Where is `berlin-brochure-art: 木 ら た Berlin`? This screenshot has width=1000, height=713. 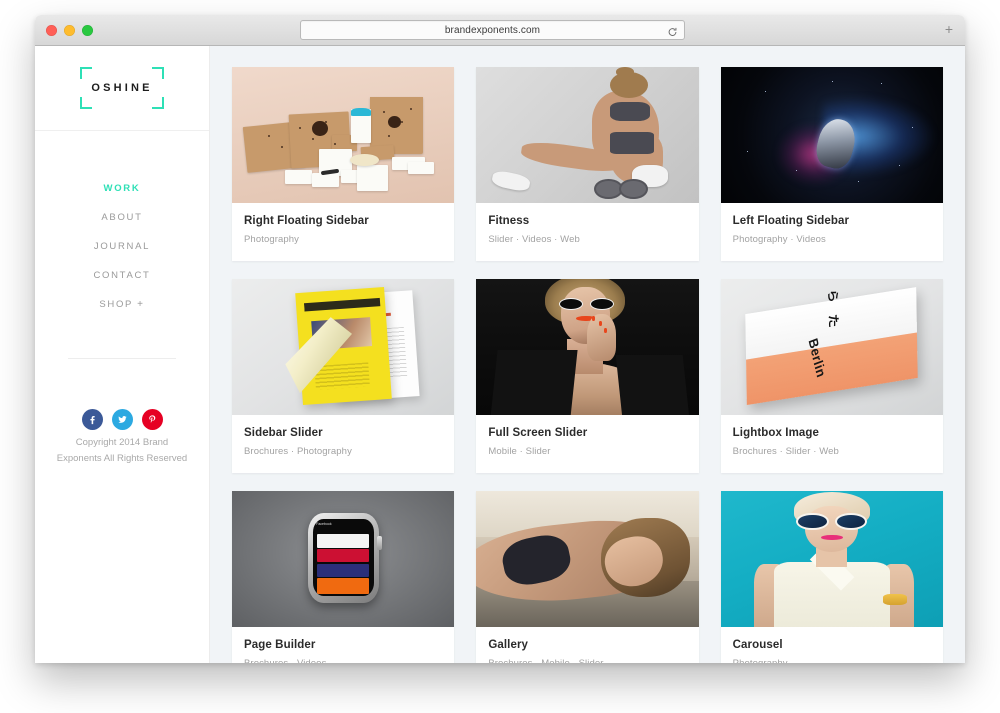 berlin-brochure-art: 木 ら た Berlin is located at coordinates (832, 347).